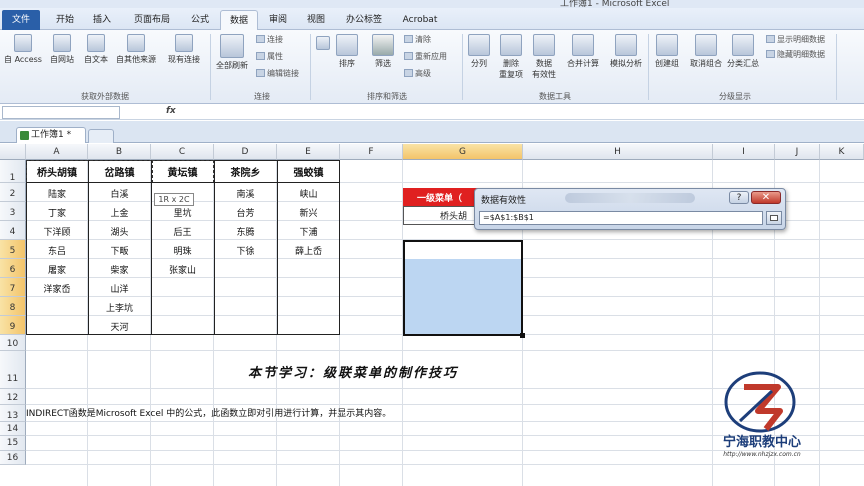 The height and width of the screenshot is (486, 864). What do you see at coordinates (269, 57) in the screenshot?
I see `properties-button: 属性` at bounding box center [269, 57].